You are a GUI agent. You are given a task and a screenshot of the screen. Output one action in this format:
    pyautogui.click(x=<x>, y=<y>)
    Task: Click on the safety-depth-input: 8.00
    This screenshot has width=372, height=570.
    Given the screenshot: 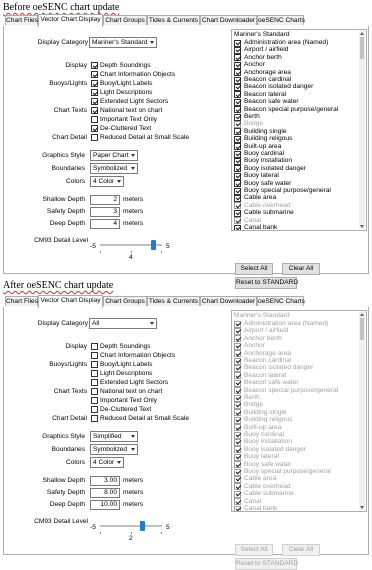 What is the action you would take?
    pyautogui.click(x=105, y=493)
    